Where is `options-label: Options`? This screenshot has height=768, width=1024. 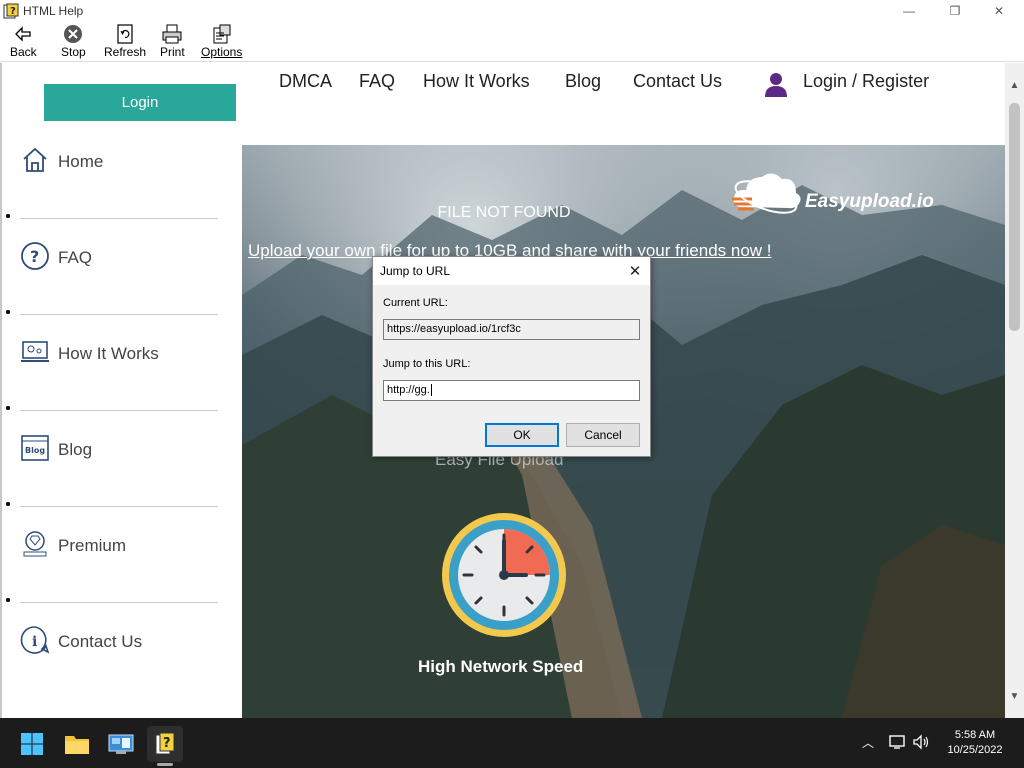 options-label: Options is located at coordinates (222, 52).